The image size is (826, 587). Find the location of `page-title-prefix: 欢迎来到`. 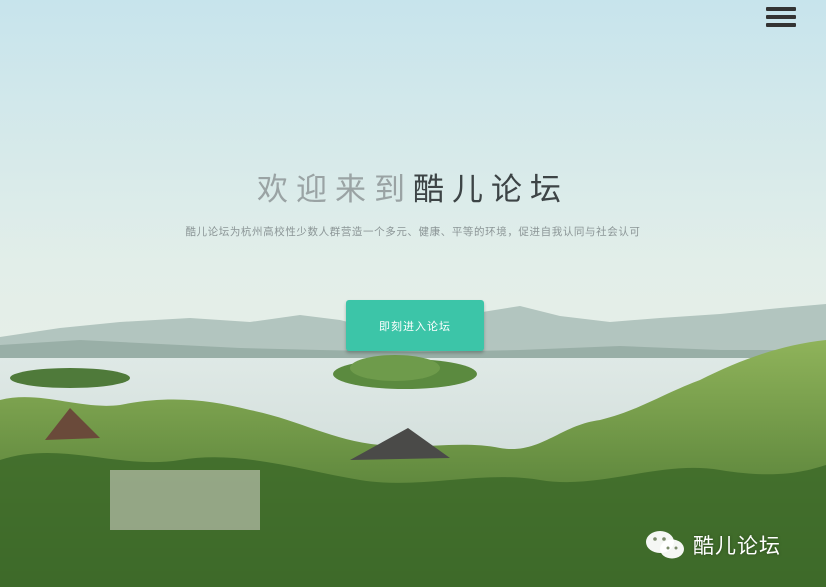

page-title-prefix: 欢迎来到 is located at coordinates (335, 190).